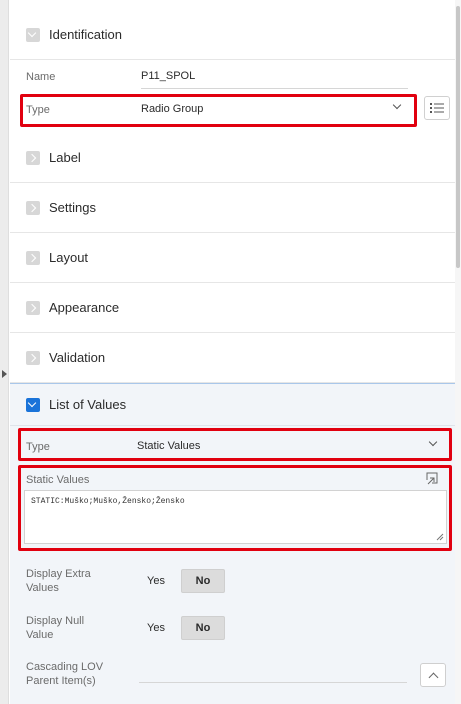 Image resolution: width=461 pixels, height=704 pixels. I want to click on section-title: Appearance, so click(84, 307).